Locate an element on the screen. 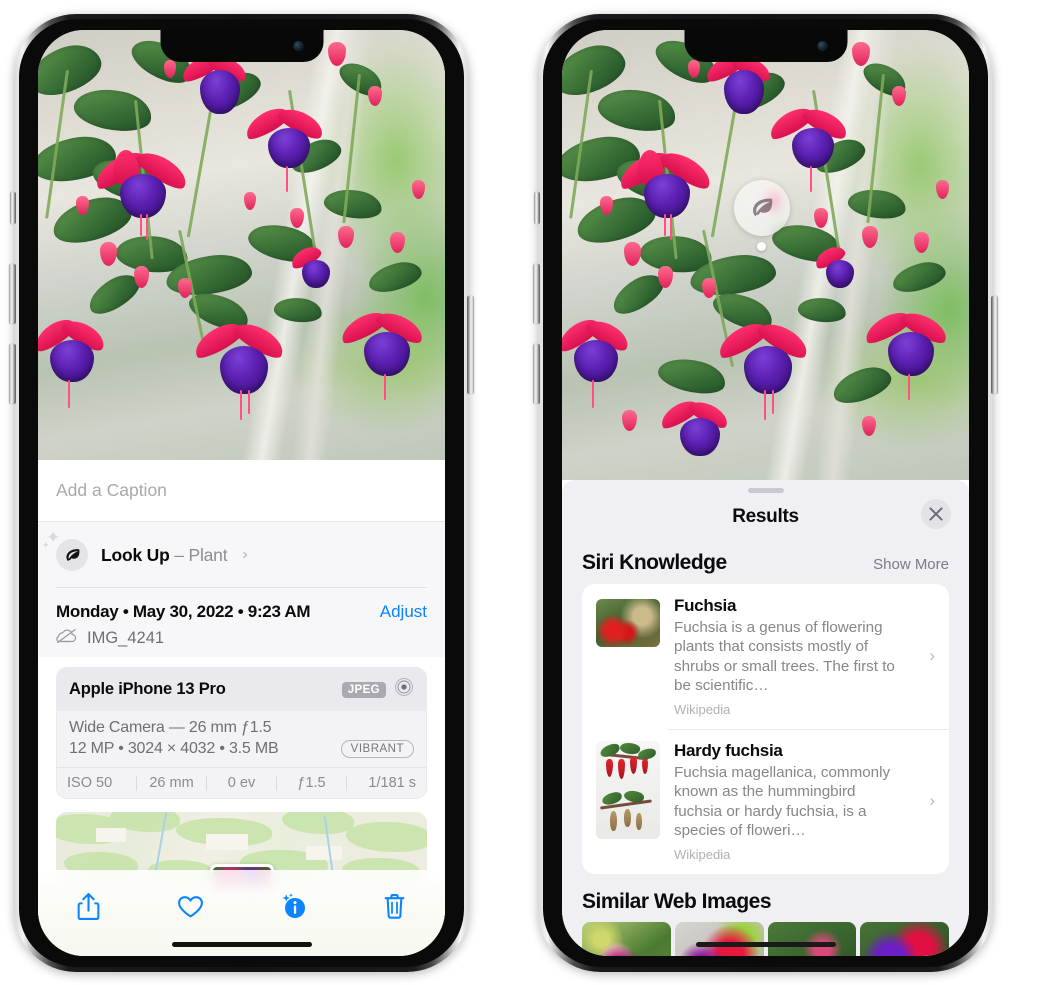  notch-right is located at coordinates (765, 46).